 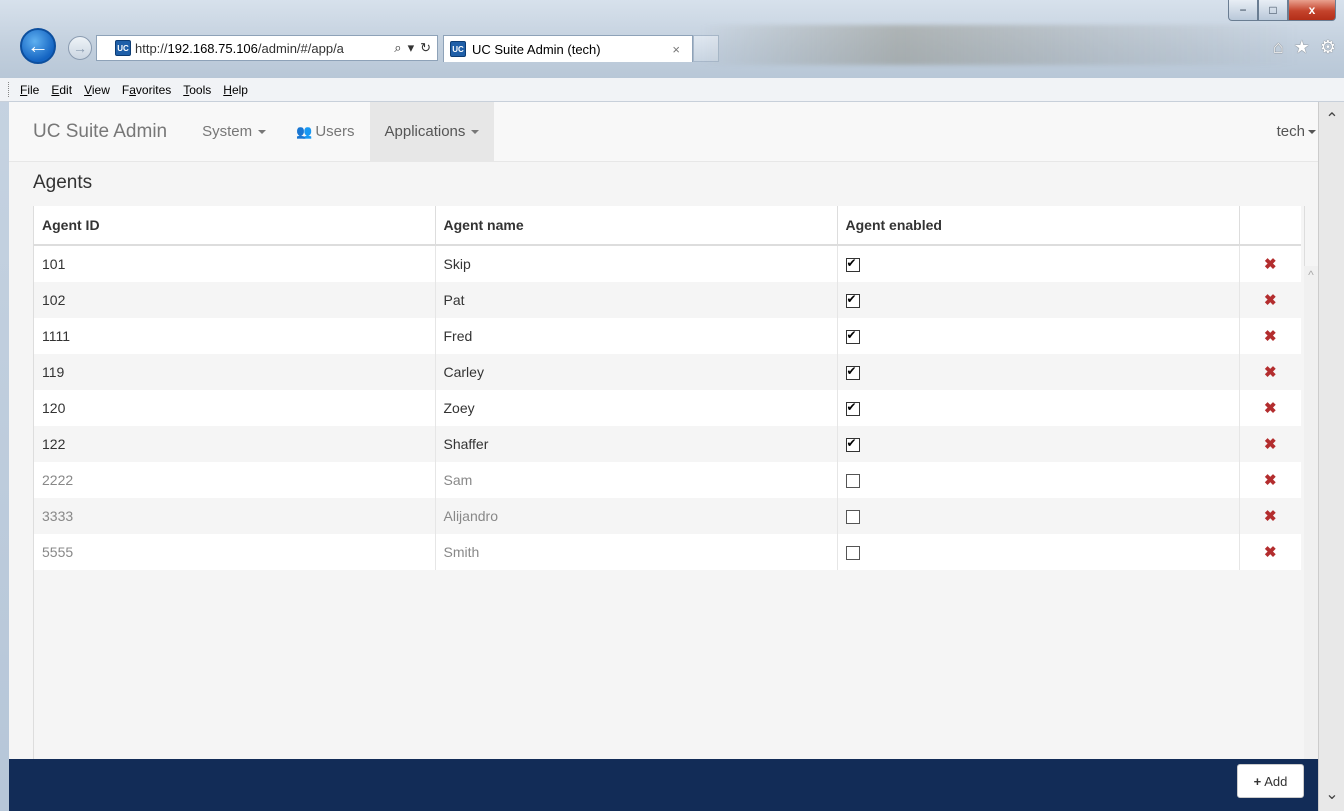 I want to click on address-dropdown-icon: ▾, so click(x=411, y=48).